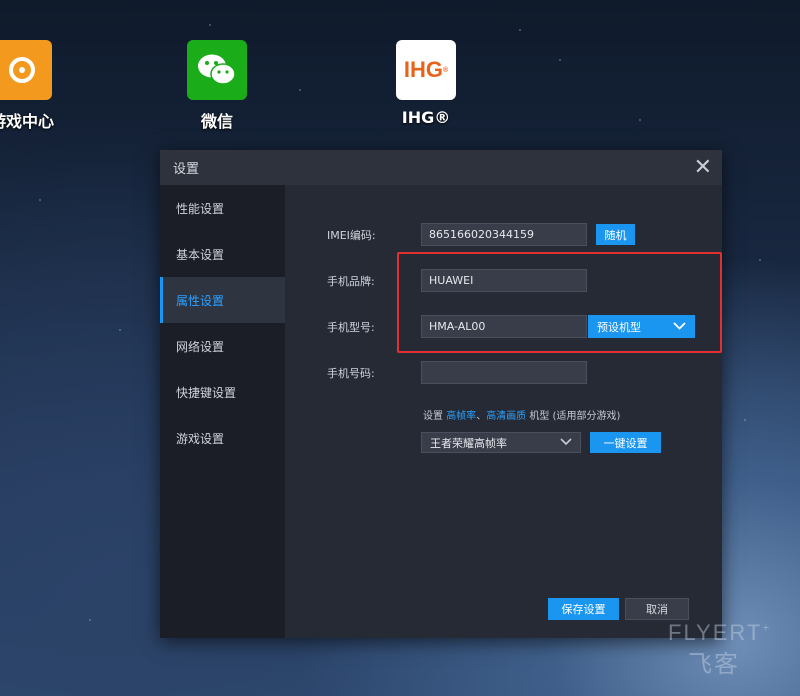 This screenshot has width=800, height=696. I want to click on desktop-icon-label: 游戏中心, so click(27, 121).